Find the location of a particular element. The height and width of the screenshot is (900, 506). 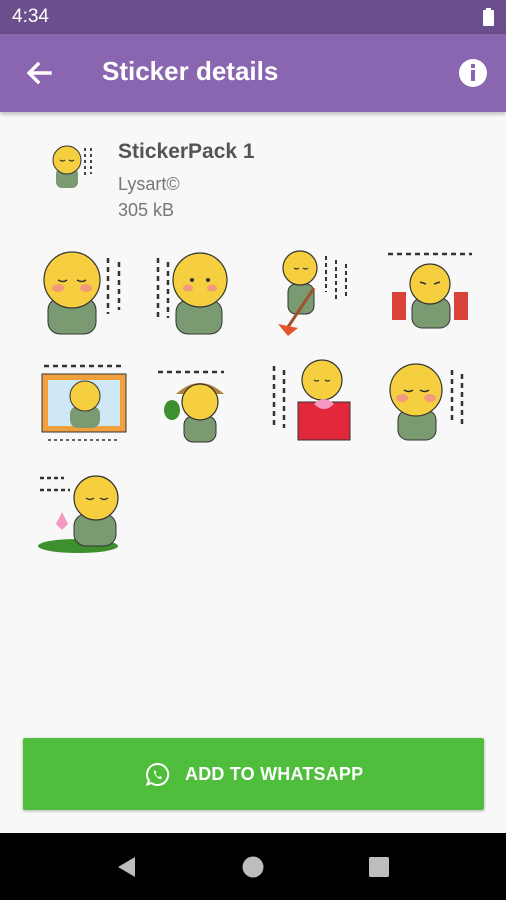

info-button is located at coordinates (473, 73).